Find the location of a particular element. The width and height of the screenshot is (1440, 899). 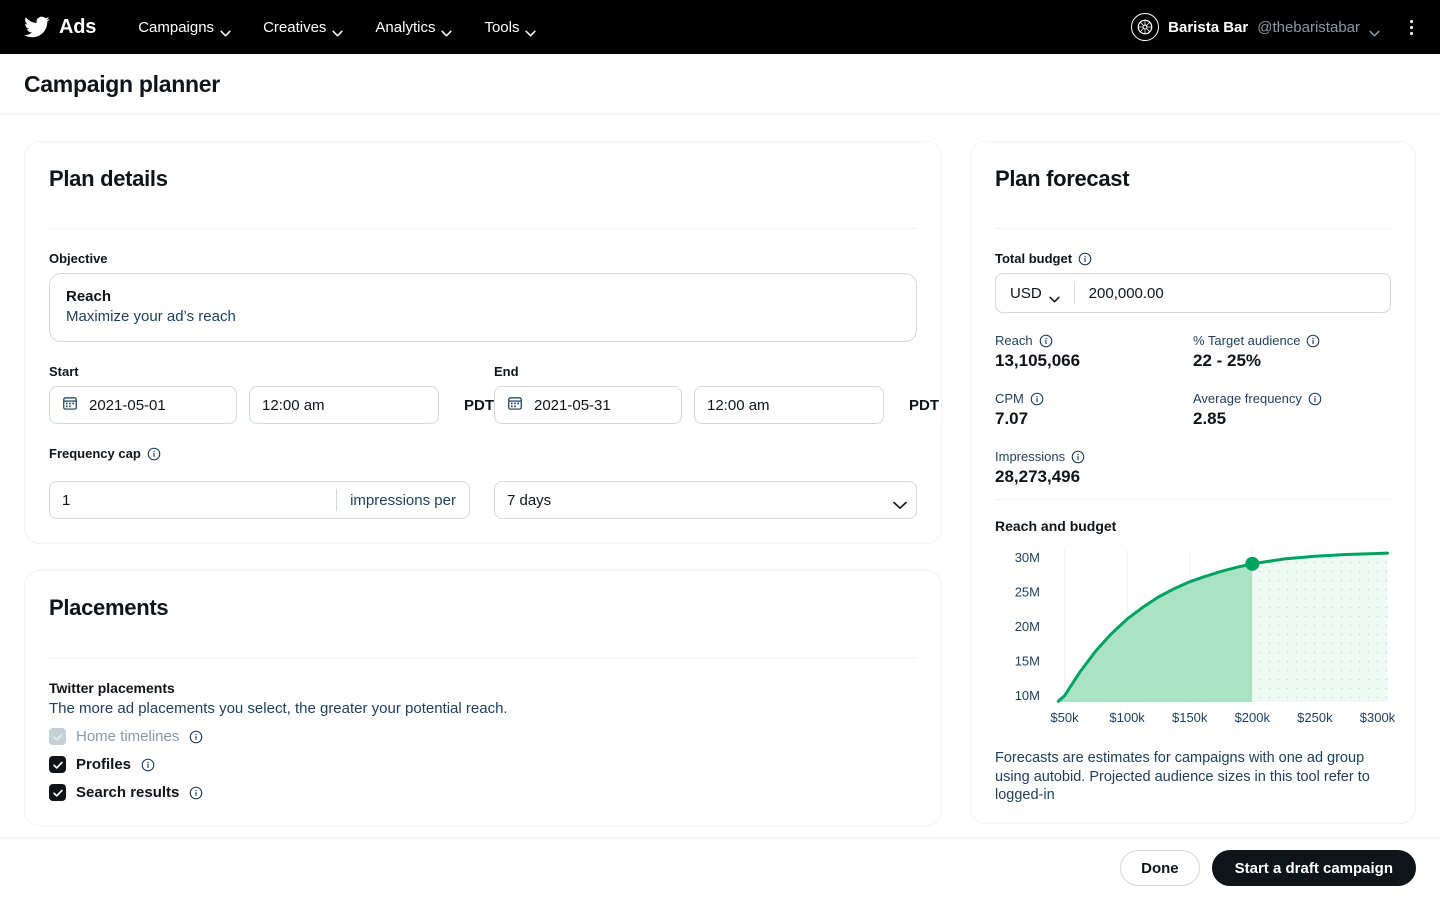

nav-item-tools: Tools is located at coordinates (510, 27).